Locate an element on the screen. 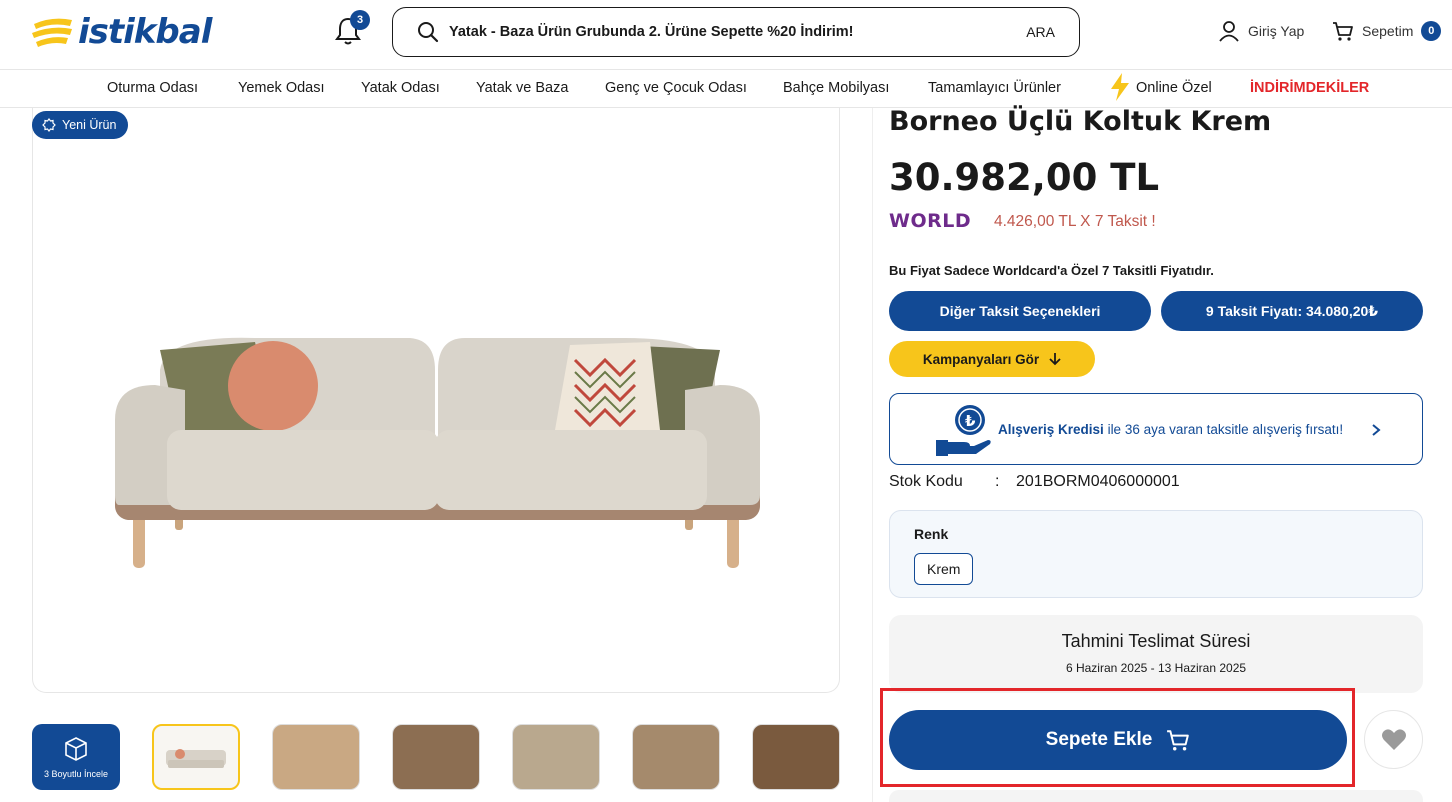  thumbnail-strip: 3 Boyutlu İncele is located at coordinates (436, 758).